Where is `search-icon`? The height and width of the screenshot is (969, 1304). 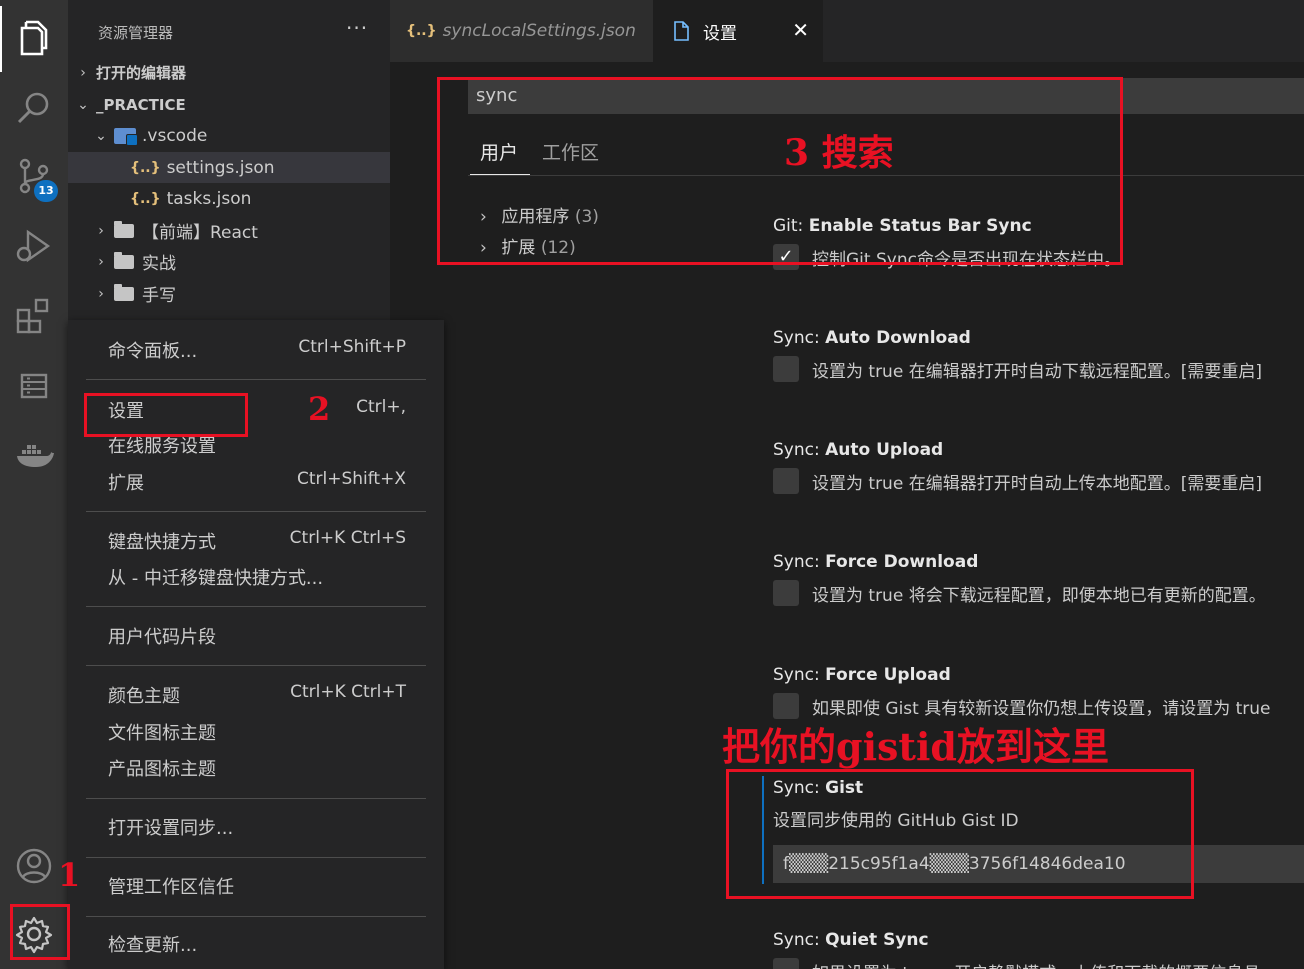
search-icon is located at coordinates (34, 108).